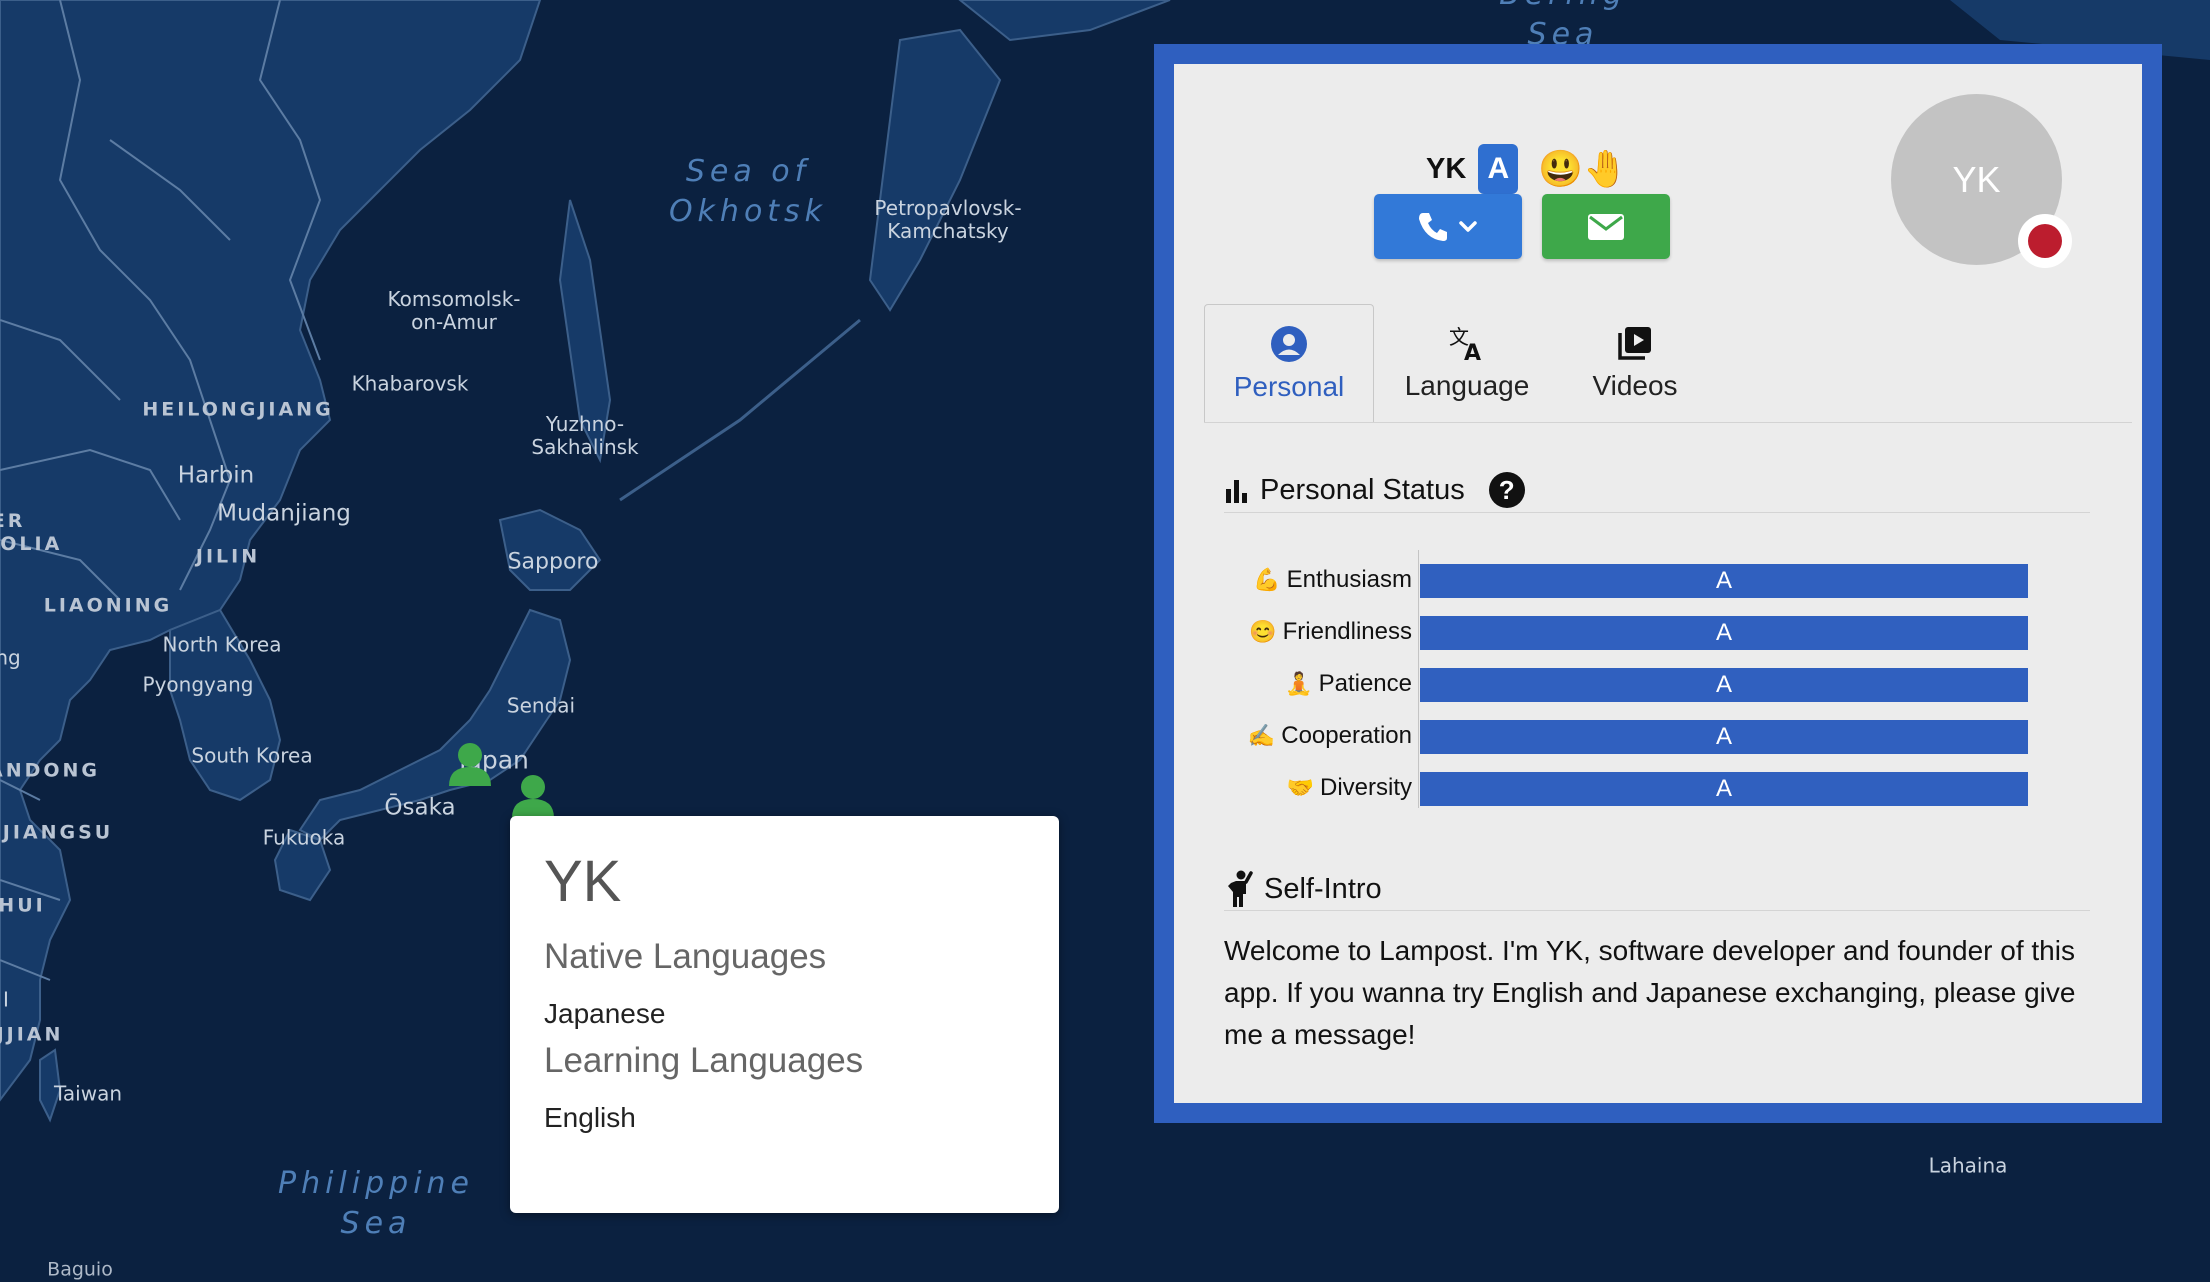  What do you see at coordinates (1527, 169) in the screenshot?
I see `profile-name-row: YK A 😃🤚` at bounding box center [1527, 169].